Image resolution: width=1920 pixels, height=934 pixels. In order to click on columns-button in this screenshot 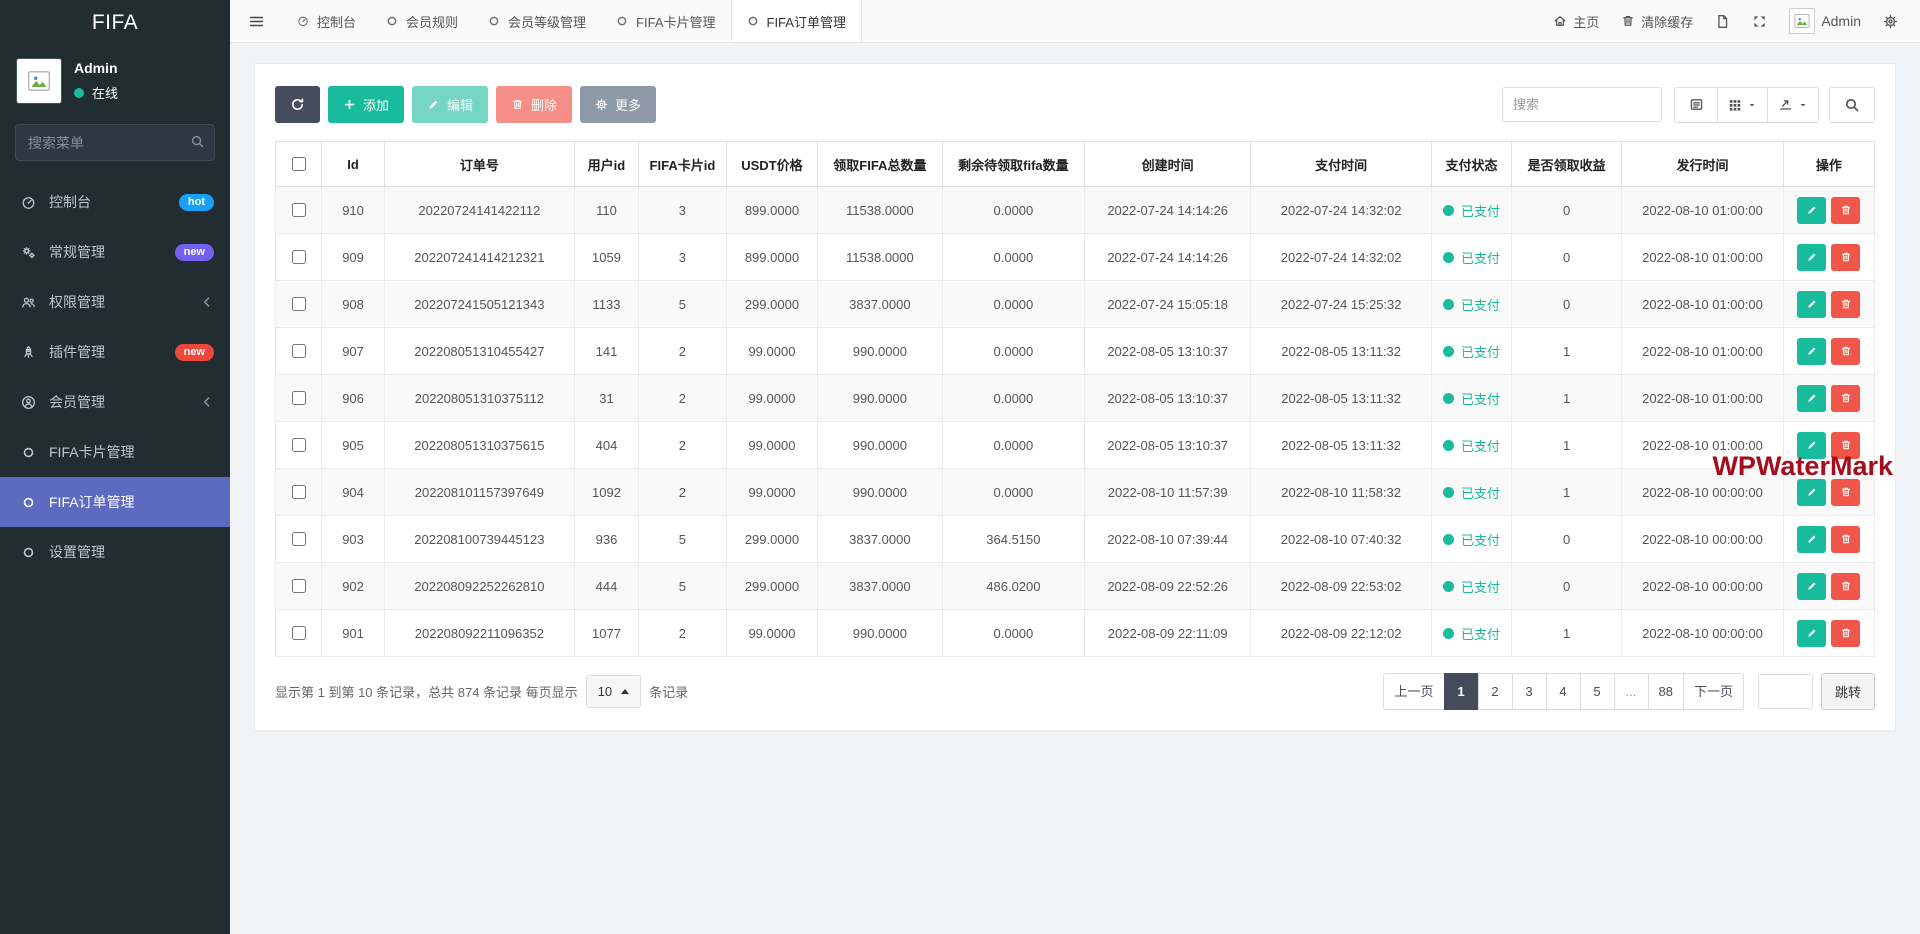, I will do `click(1742, 104)`.